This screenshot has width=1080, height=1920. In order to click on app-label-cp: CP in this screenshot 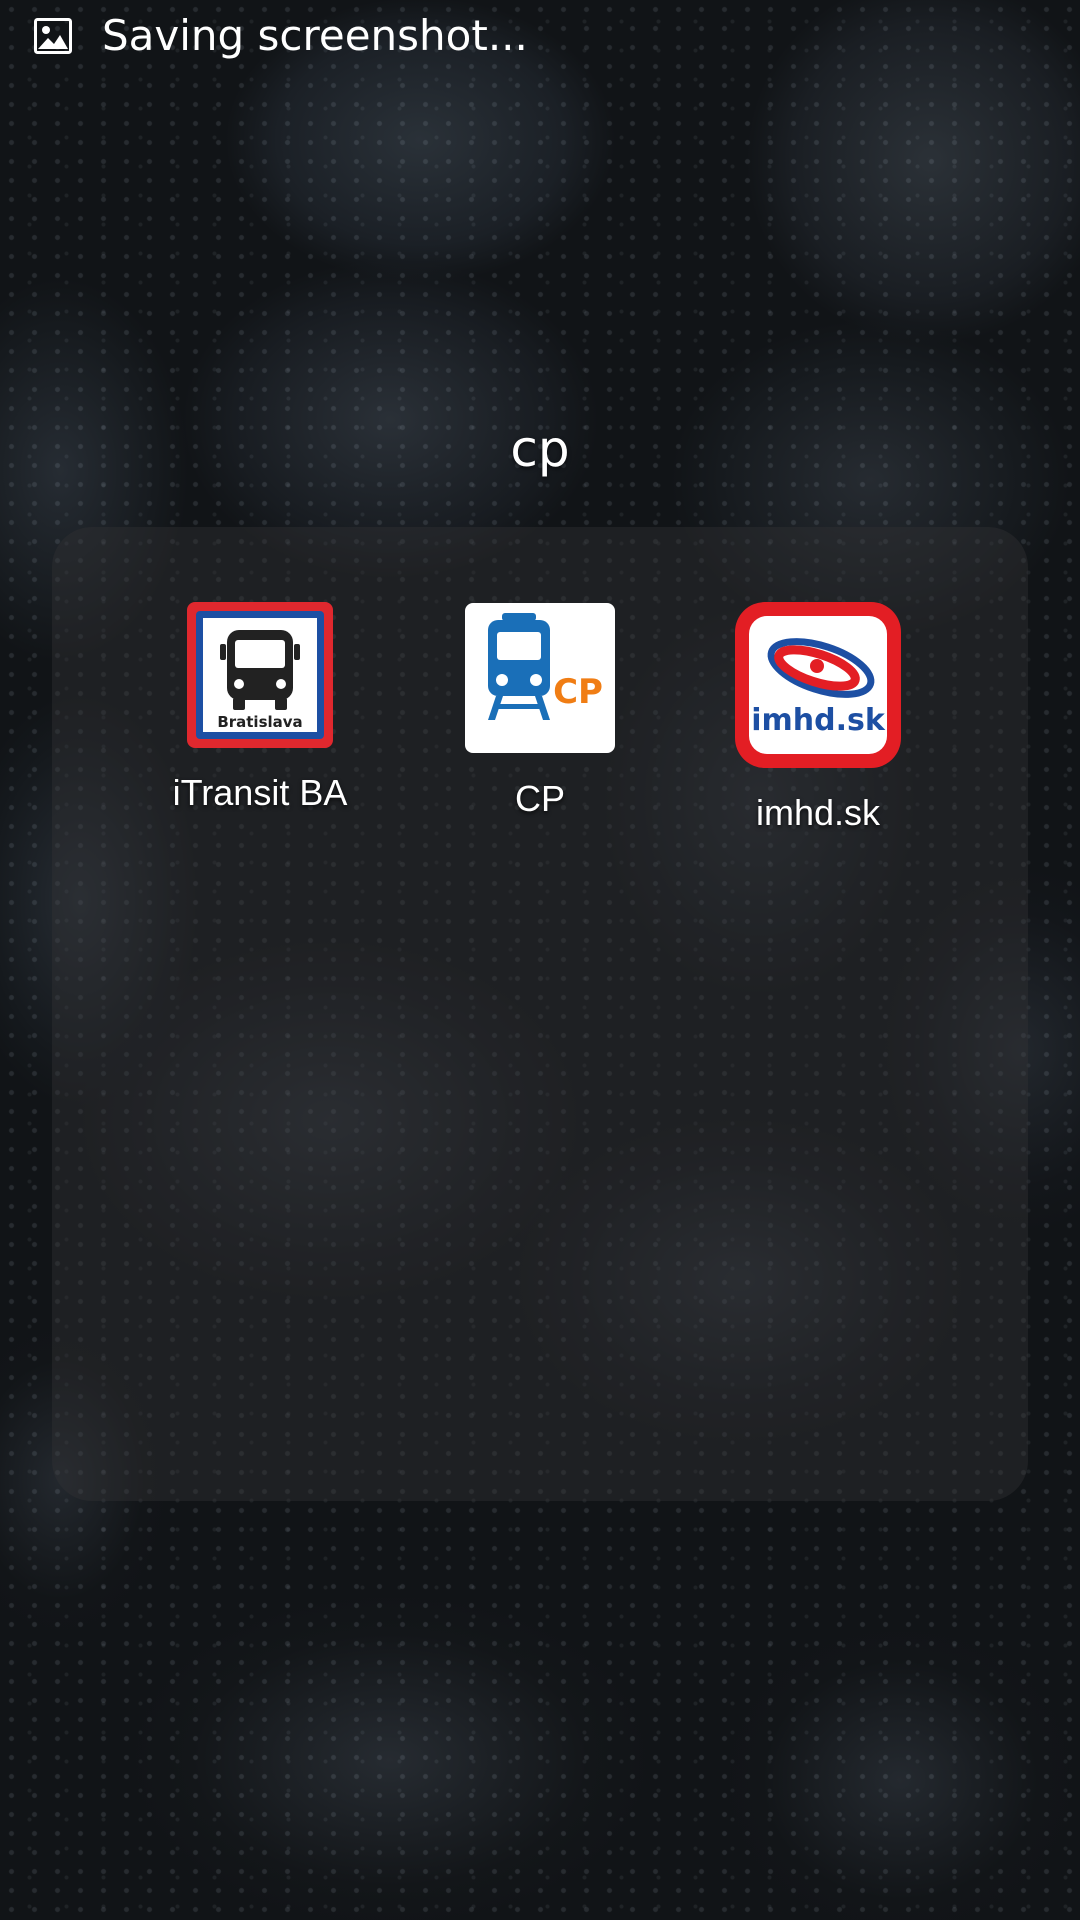, I will do `click(539, 798)`.